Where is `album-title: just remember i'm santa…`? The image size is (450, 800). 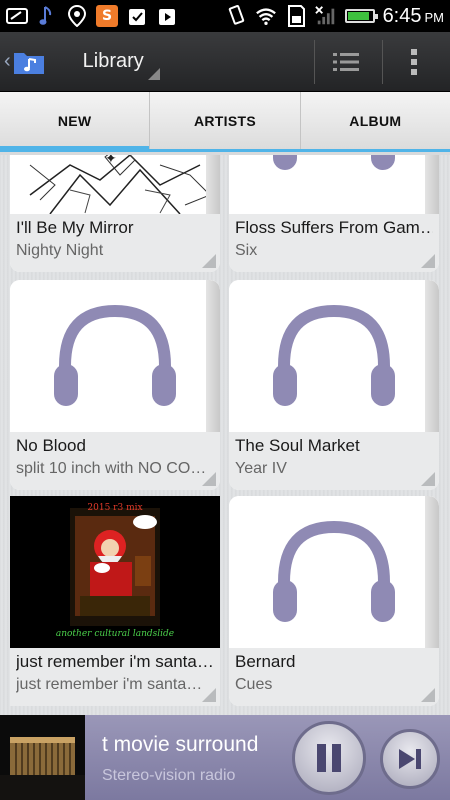 album-title: just remember i'm santa… is located at coordinates (115, 661).